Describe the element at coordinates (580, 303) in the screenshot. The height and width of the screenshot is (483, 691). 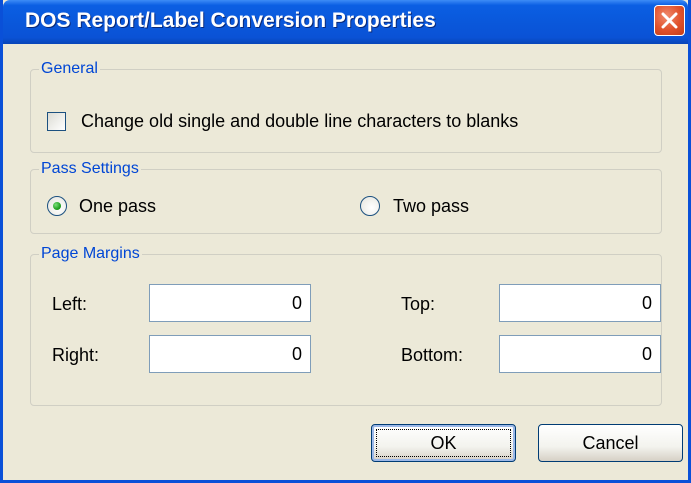
I see `top-margin-input: 0` at that location.